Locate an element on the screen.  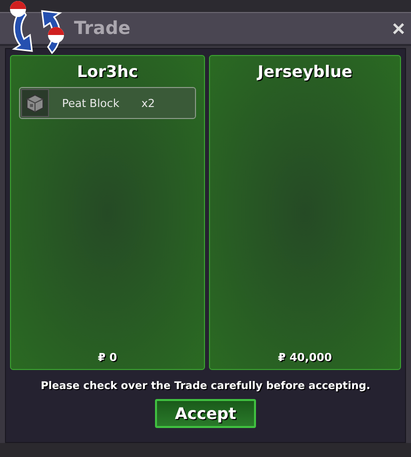
item-row: Peat Block x2 is located at coordinates (107, 103).